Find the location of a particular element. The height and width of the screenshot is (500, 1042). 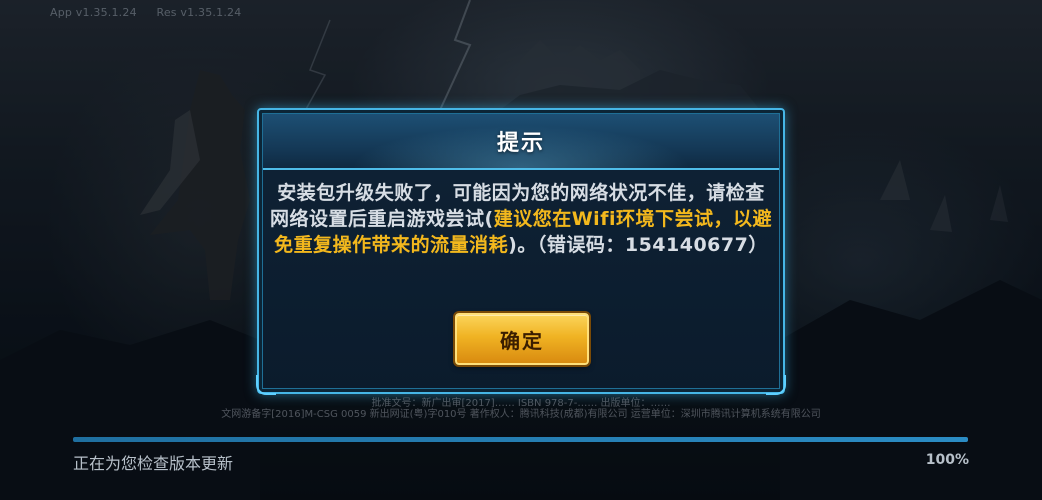

update-progress-bar is located at coordinates (520, 439).